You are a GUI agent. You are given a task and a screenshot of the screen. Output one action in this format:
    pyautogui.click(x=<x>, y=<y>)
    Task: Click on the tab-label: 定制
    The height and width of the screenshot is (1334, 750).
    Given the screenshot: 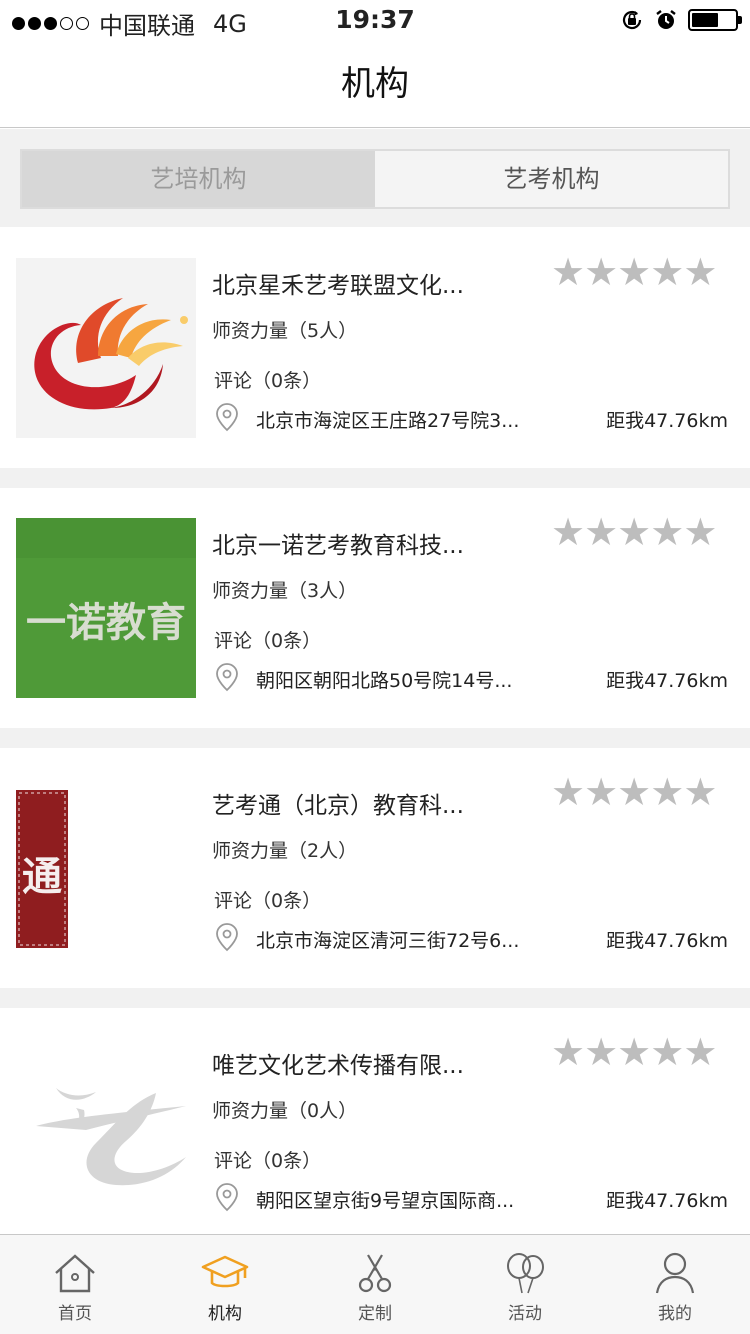 What is the action you would take?
    pyautogui.click(x=375, y=1314)
    